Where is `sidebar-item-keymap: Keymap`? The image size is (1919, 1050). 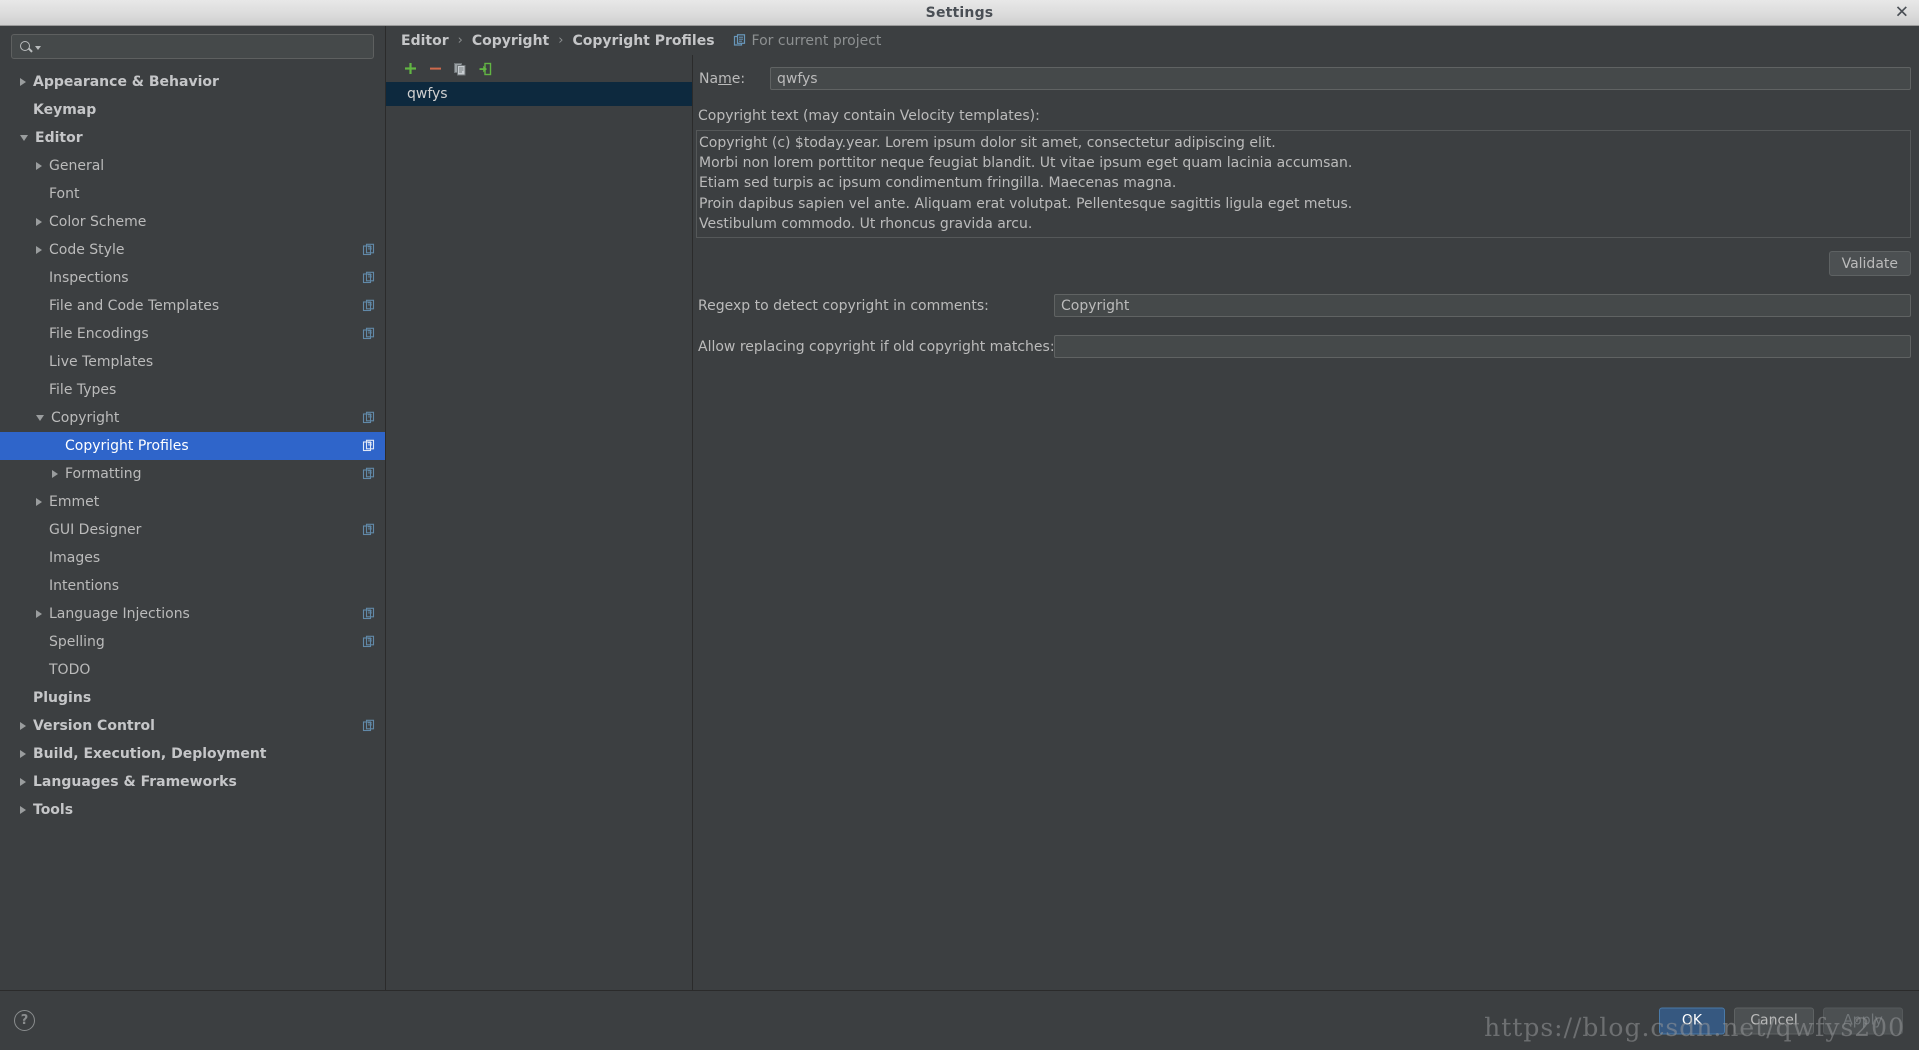
sidebar-item-keymap: Keymap is located at coordinates (192, 110).